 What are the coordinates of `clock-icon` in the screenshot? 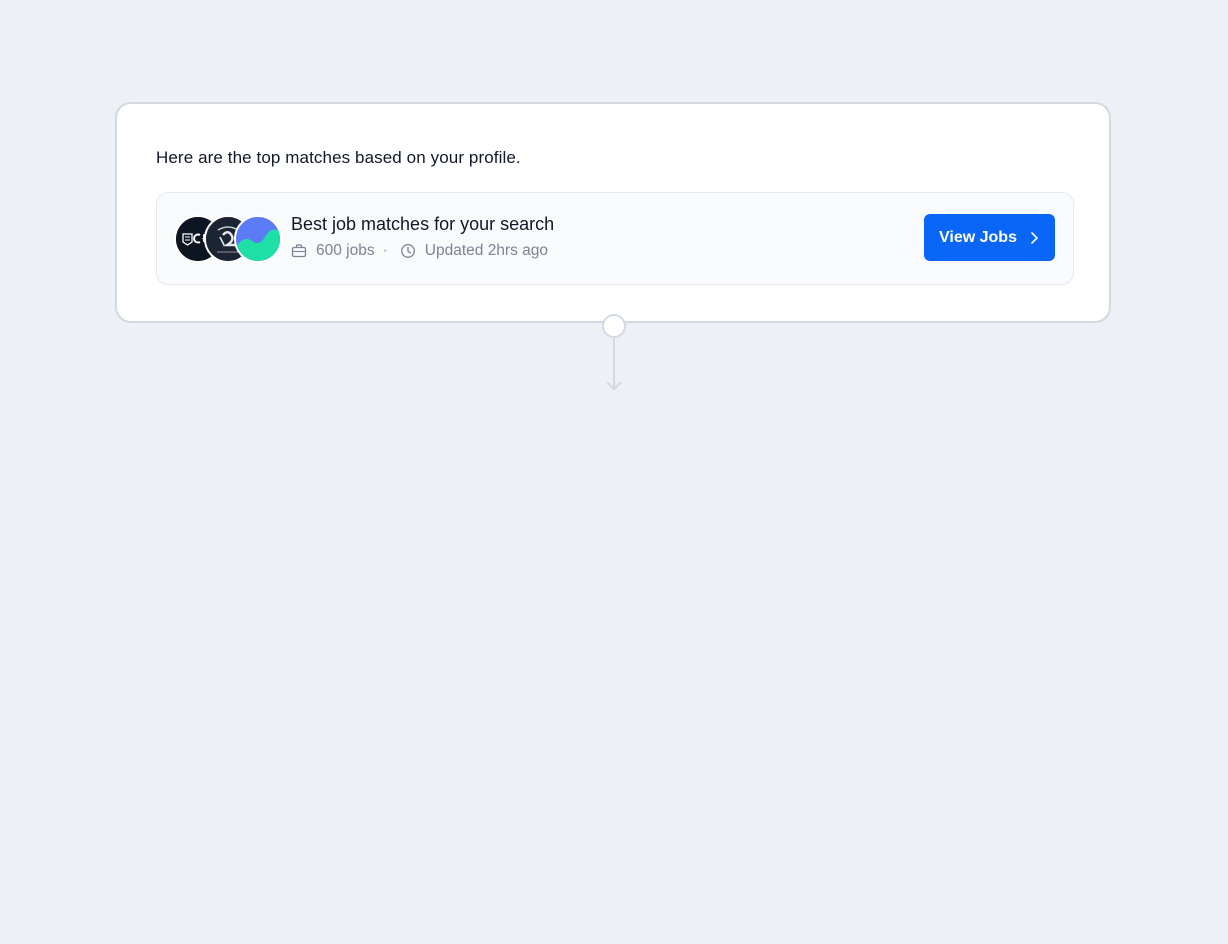 It's located at (408, 251).